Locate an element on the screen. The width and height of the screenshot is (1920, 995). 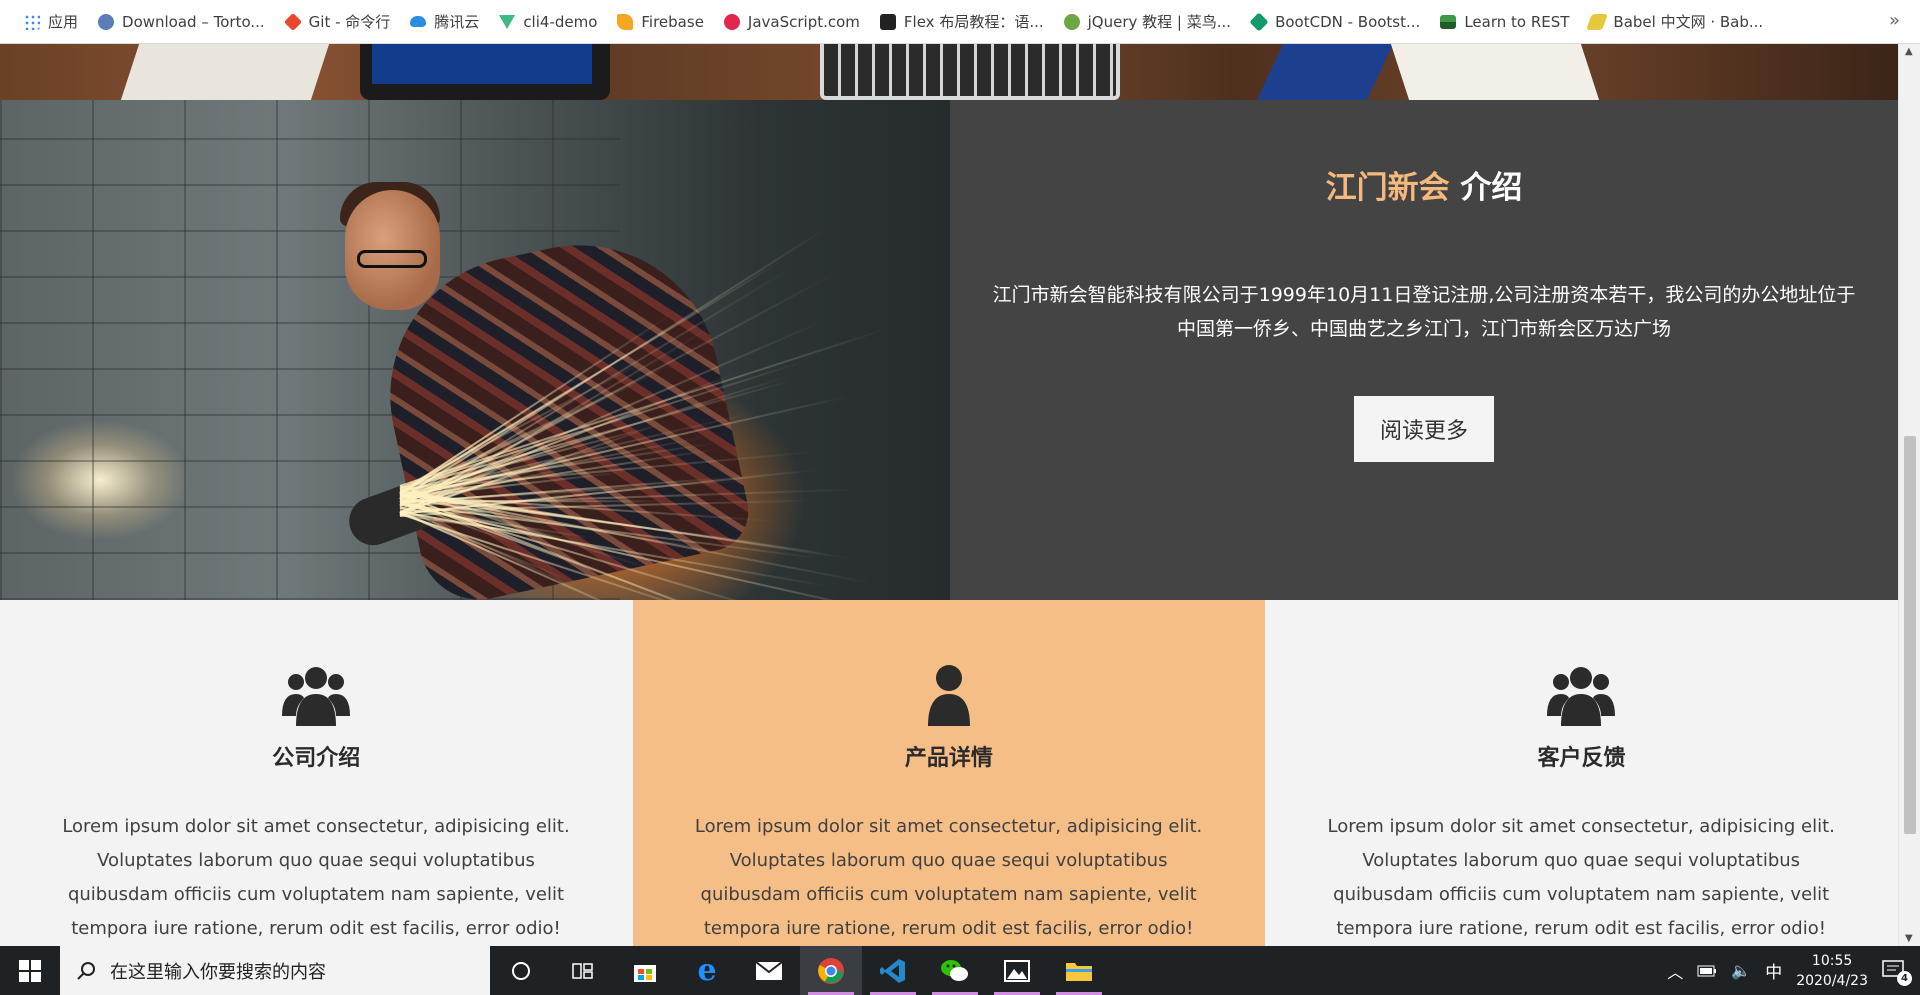
bookmark-item: 腾讯云 is located at coordinates (444, 22).